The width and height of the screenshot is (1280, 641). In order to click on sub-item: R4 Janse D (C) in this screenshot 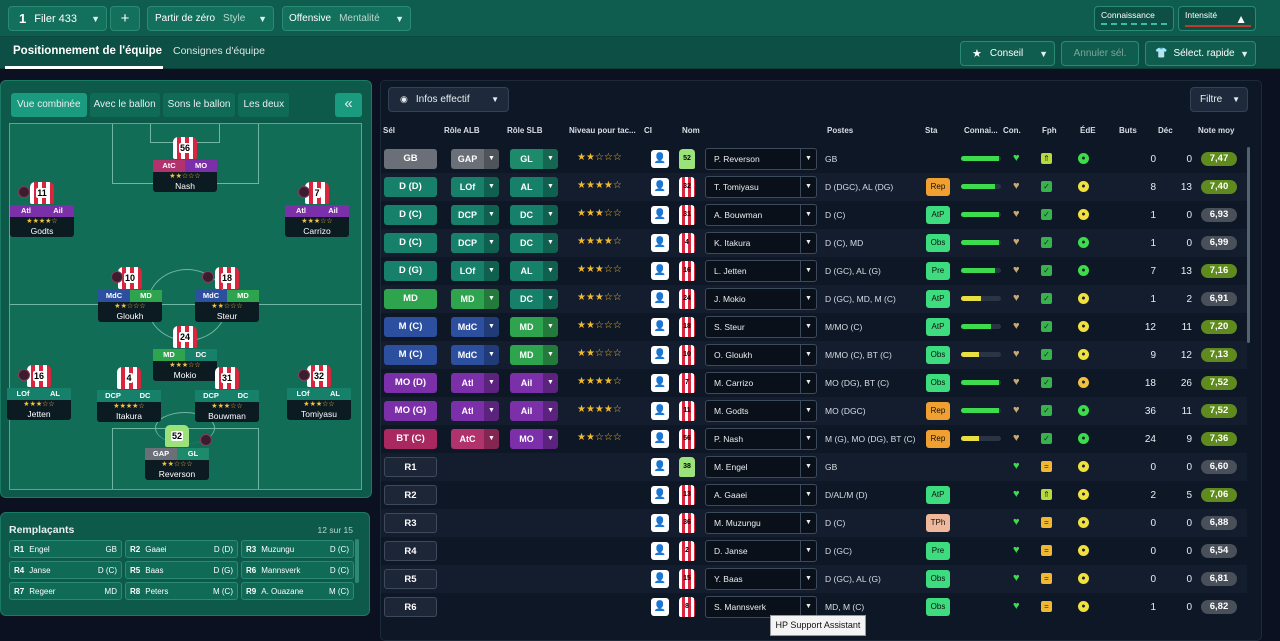, I will do `click(65, 570)`.